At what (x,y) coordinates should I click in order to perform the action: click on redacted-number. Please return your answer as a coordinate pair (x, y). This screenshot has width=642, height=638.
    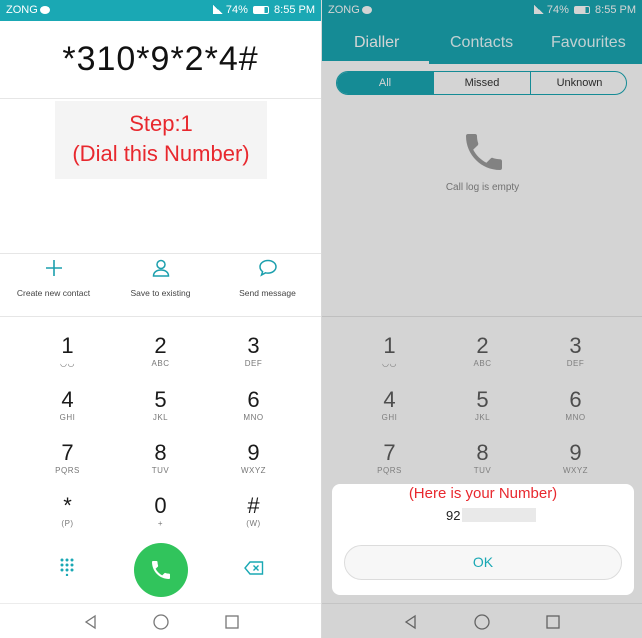
    Looking at the image, I should click on (499, 515).